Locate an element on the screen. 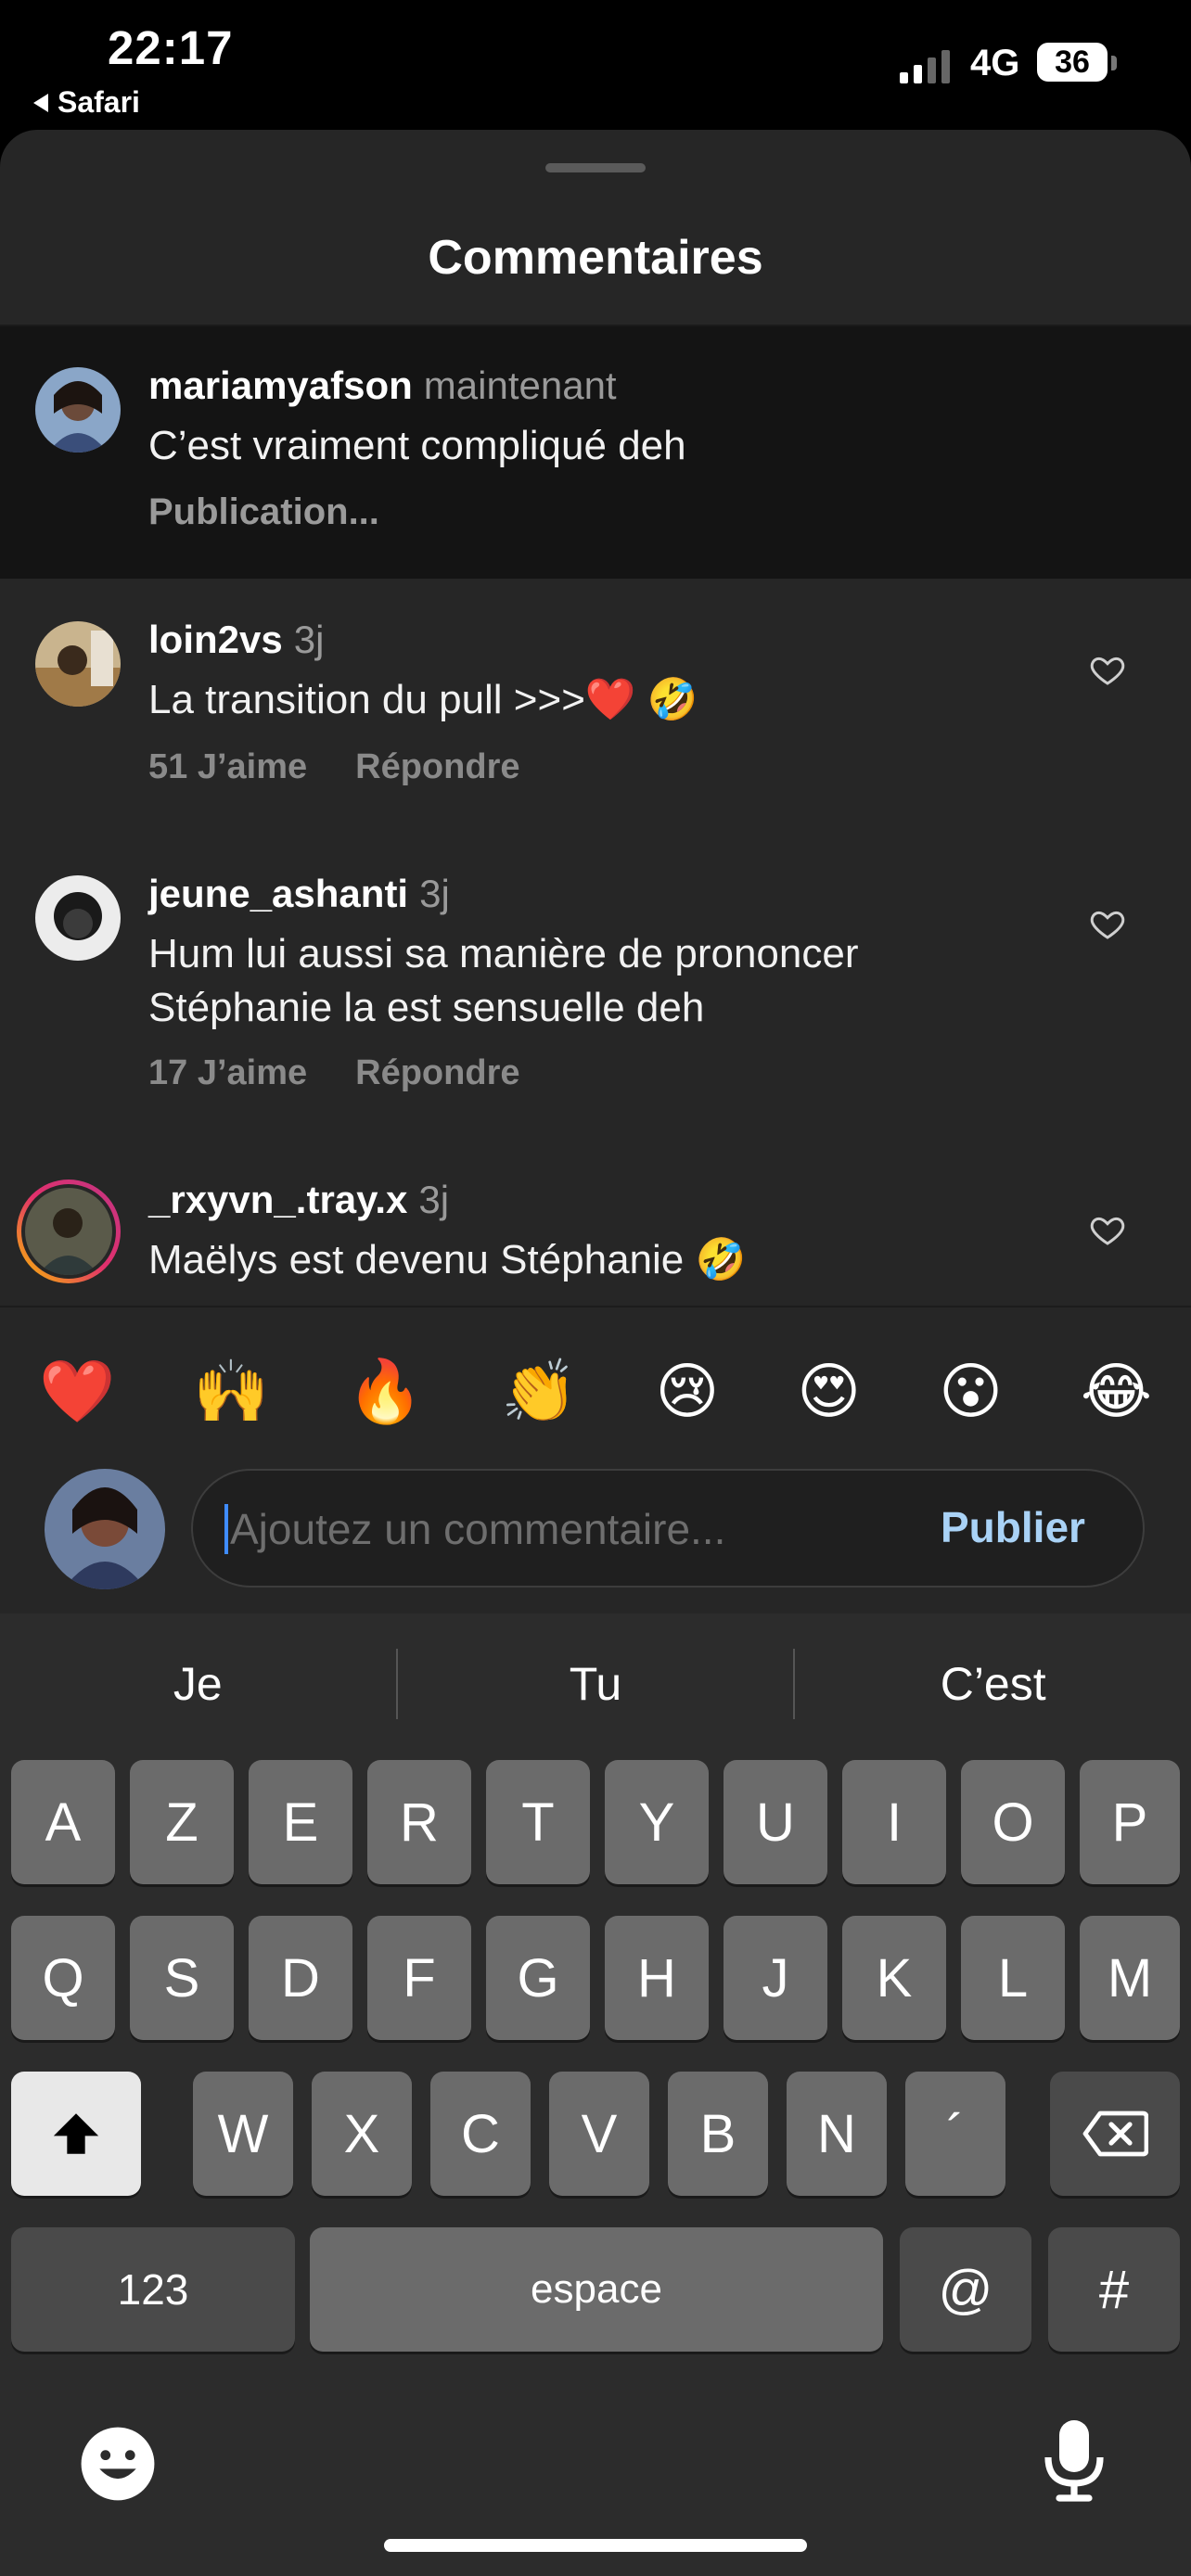 Image resolution: width=1191 pixels, height=2576 pixels. key-p: P is located at coordinates (1130, 1822).